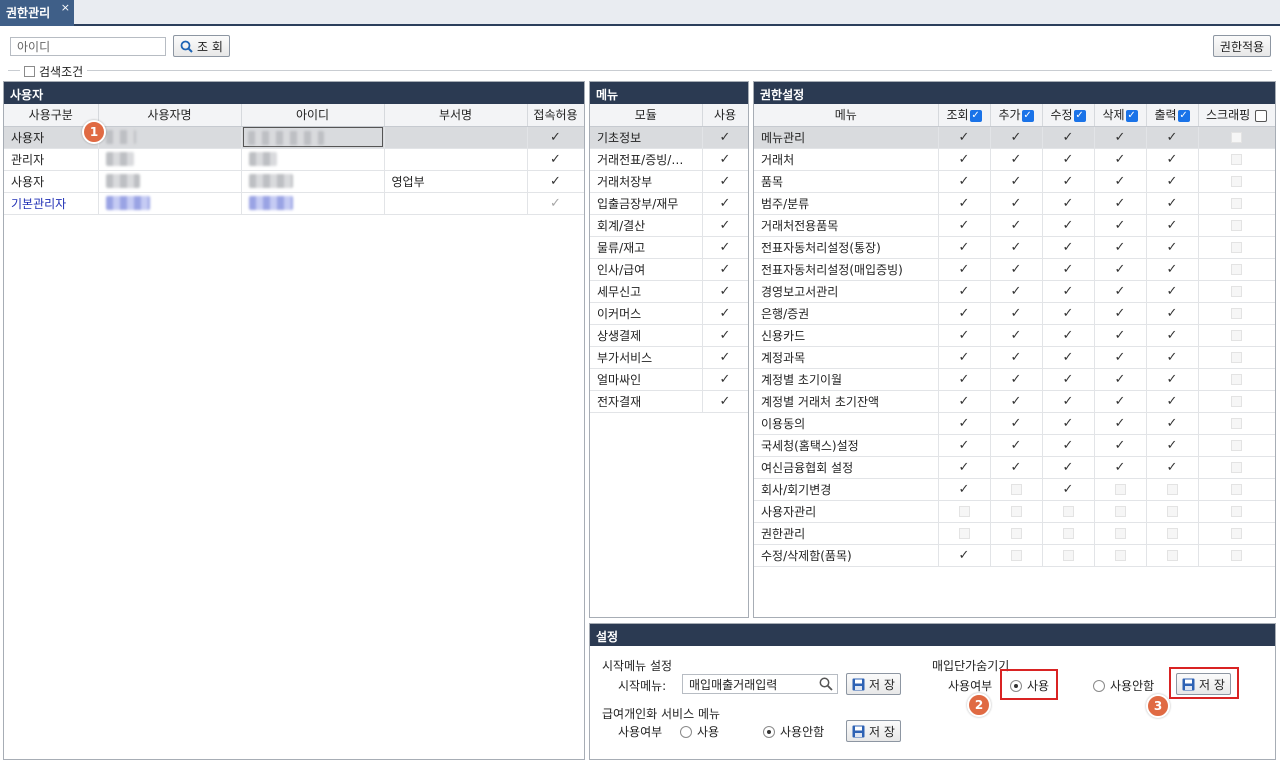 The width and height of the screenshot is (1280, 760). Describe the element at coordinates (1120, 115) in the screenshot. I see `delete-column-header: 삭제 ✓` at that location.